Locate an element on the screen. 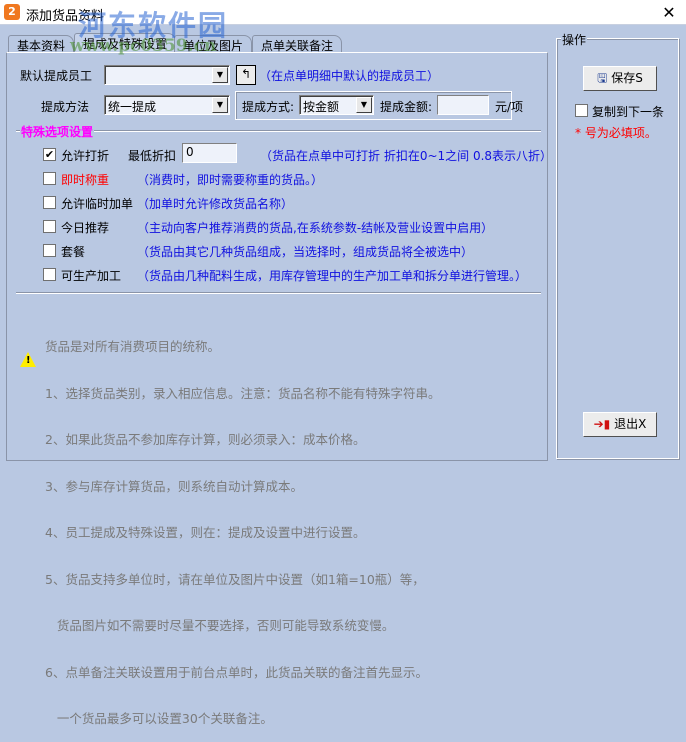 The height and width of the screenshot is (742, 686). copy-next-label: 复制到下一条 is located at coordinates (628, 112).